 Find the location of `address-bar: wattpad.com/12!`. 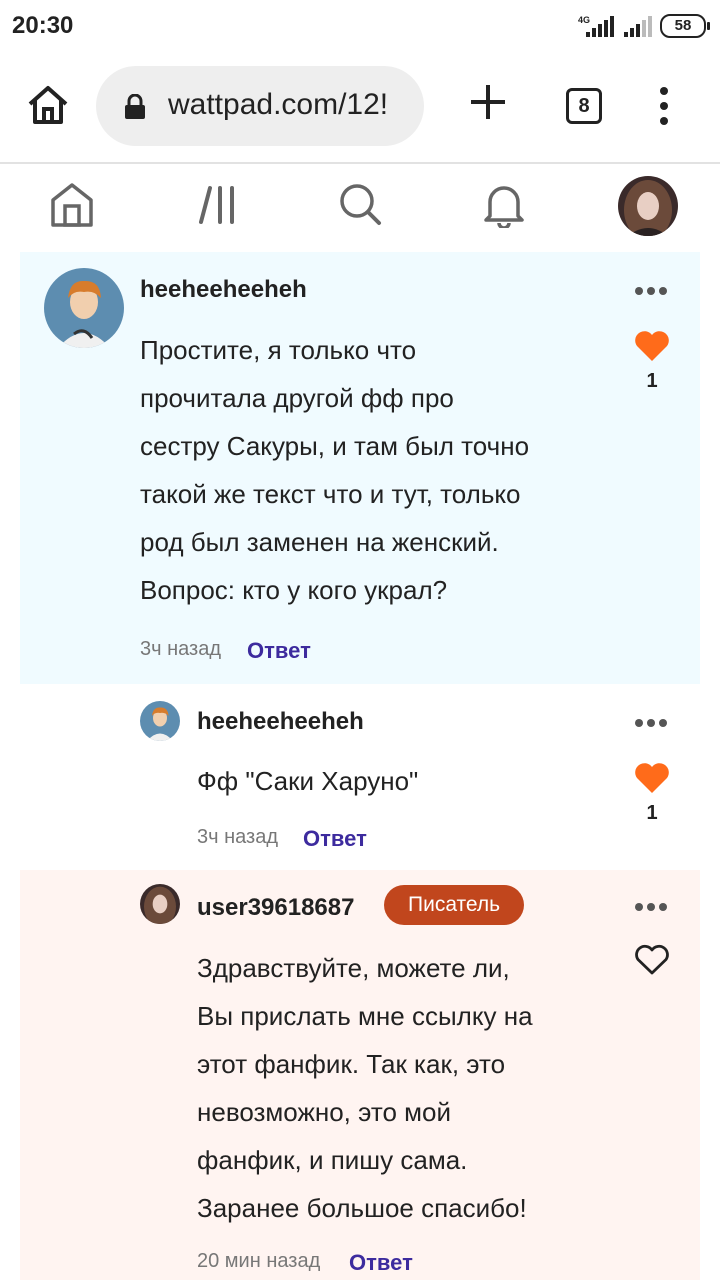

address-bar: wattpad.com/12! is located at coordinates (260, 106).